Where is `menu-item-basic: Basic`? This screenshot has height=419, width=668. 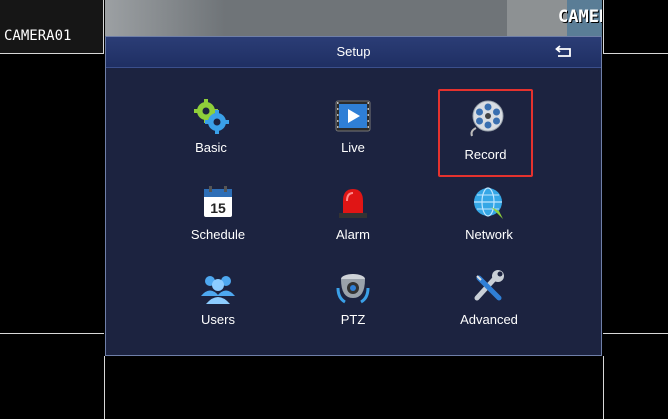 menu-item-basic: Basic is located at coordinates (211, 130).